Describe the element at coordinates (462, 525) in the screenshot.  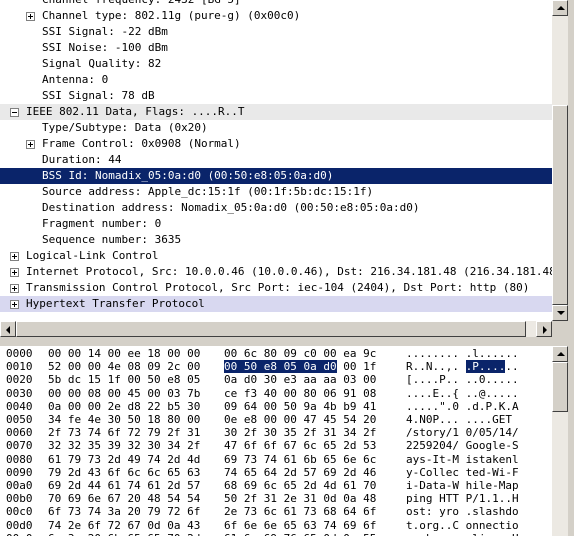
I see `hex-ascii: t.org..C onnectio` at that location.